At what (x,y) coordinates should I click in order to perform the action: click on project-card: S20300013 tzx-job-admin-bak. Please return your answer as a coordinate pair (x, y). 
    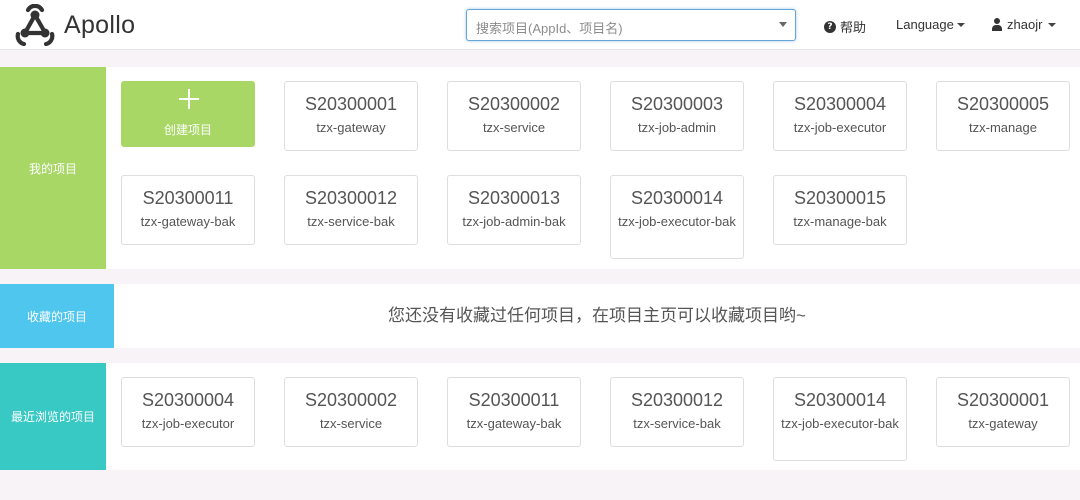
    Looking at the image, I should click on (514, 210).